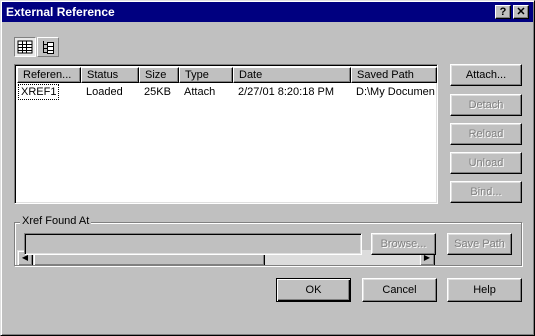  I want to click on cancel-button: Cancel, so click(399, 290).